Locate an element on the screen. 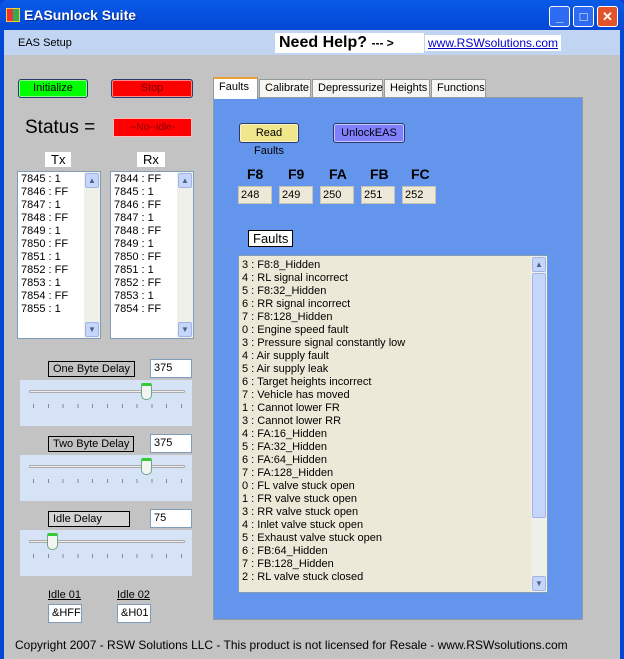  register-header: FB is located at coordinates (379, 174).